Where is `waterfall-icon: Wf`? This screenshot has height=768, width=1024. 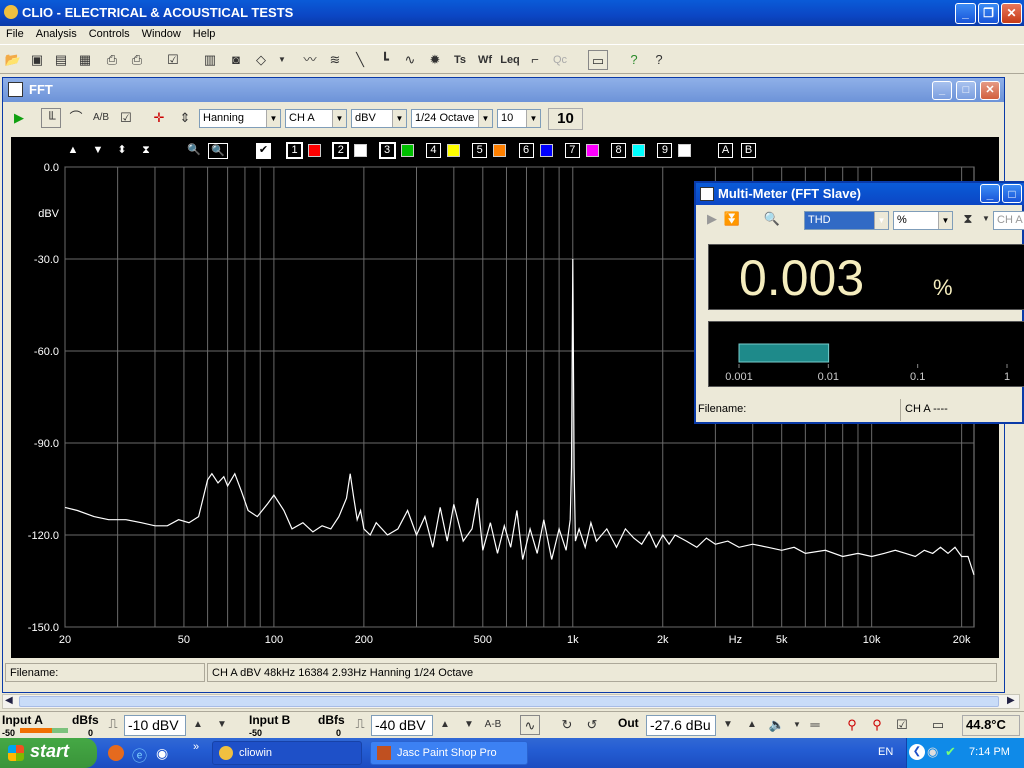
waterfall-icon: Wf is located at coordinates (485, 60).